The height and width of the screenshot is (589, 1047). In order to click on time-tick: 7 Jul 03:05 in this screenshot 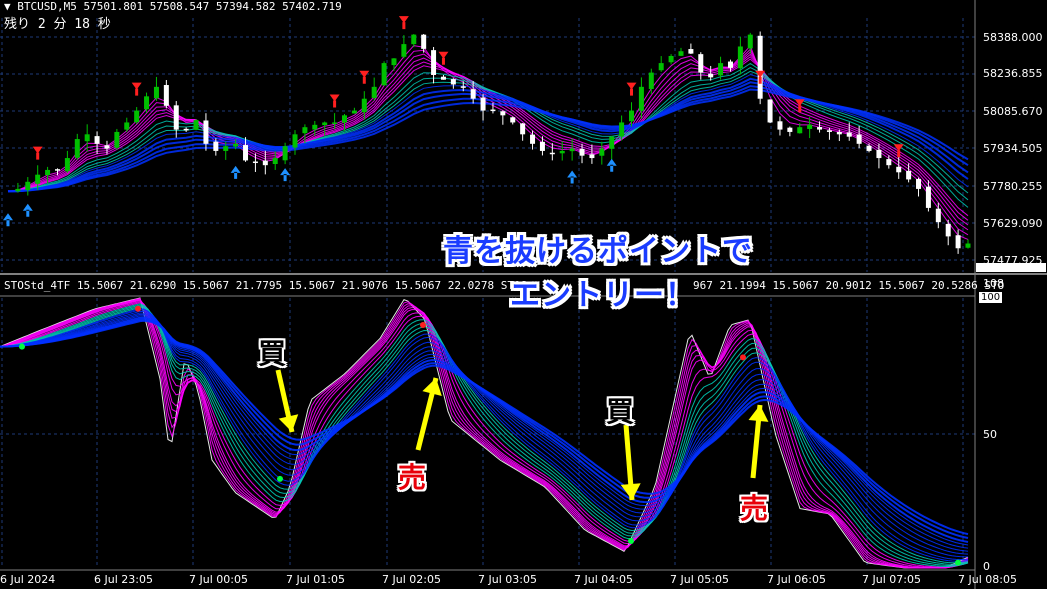, I will do `click(507, 579)`.